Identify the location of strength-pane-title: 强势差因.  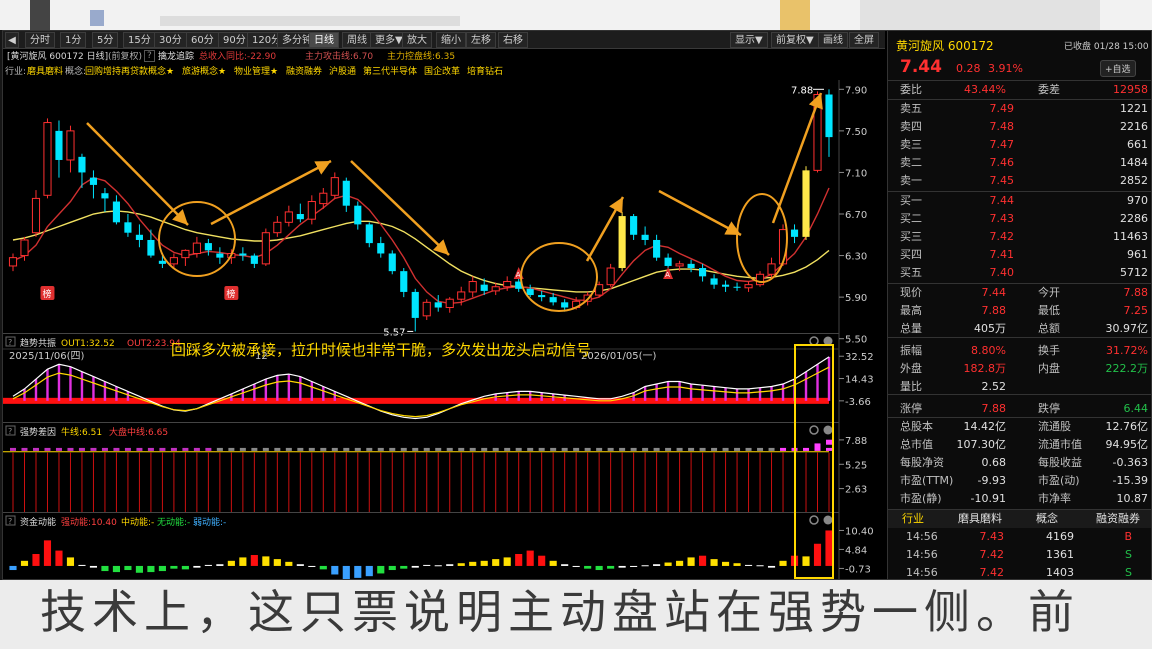
(38, 432).